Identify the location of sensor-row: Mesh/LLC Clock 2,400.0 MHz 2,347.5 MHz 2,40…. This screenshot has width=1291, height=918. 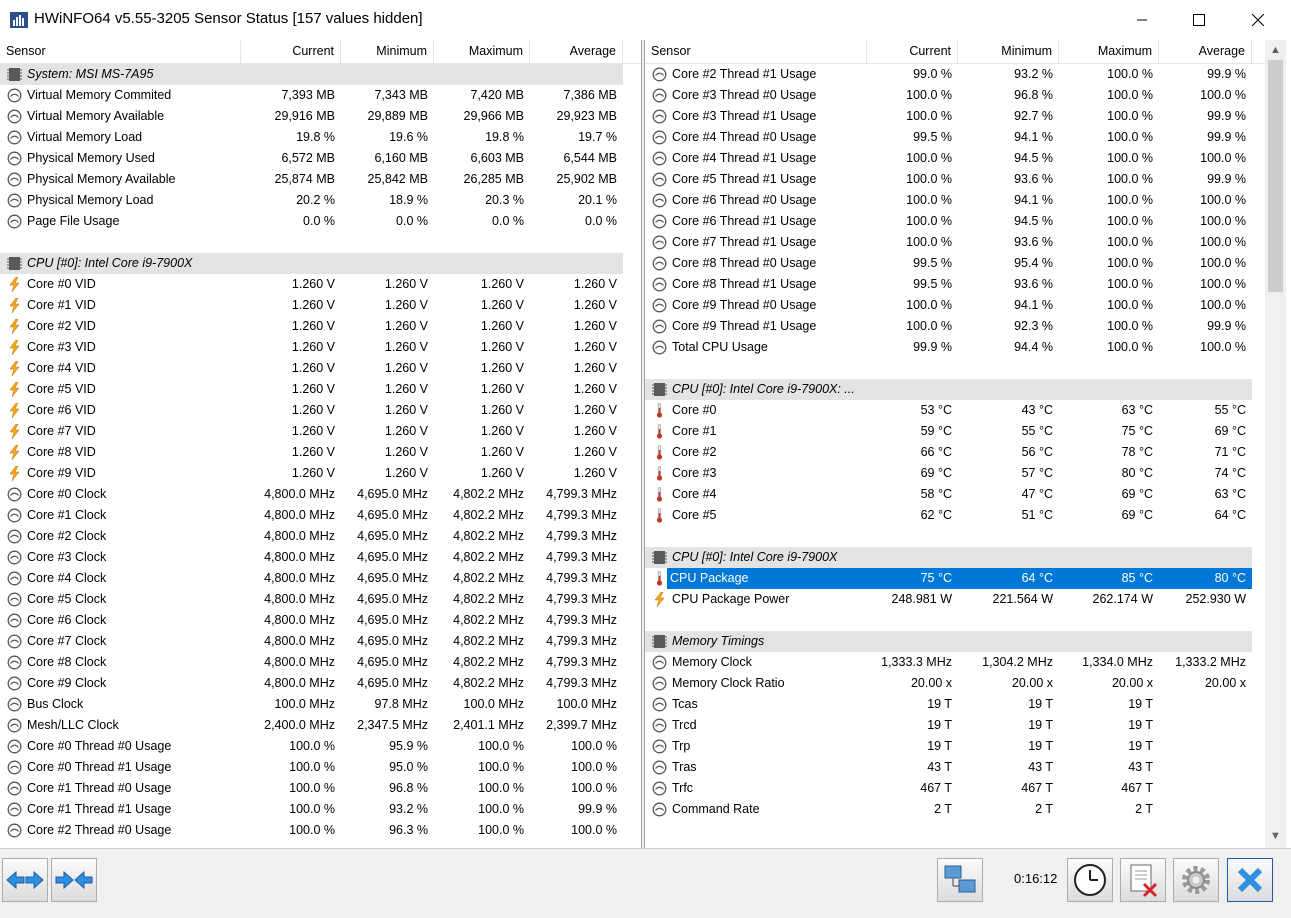
(320, 725).